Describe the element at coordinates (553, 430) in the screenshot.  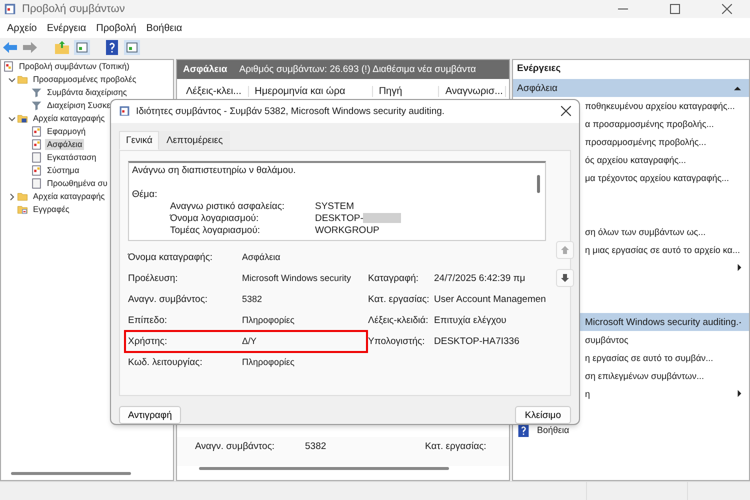
I see `action-item: Βοήθεια` at that location.